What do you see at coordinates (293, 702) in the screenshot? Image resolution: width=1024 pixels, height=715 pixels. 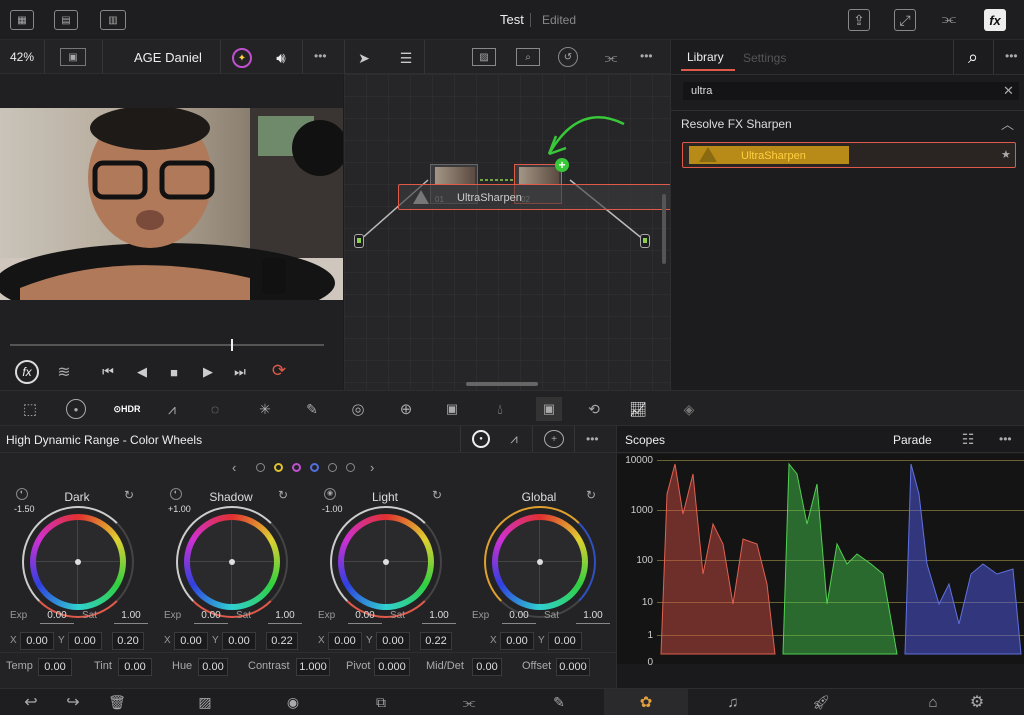 I see `cut-page-icon: ◉` at bounding box center [293, 702].